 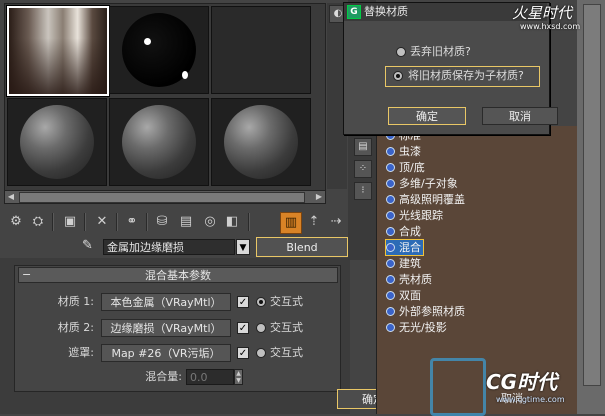 What do you see at coordinates (163, 376) in the screenshot?
I see `mix-amount-label: 混合量:` at bounding box center [163, 376].